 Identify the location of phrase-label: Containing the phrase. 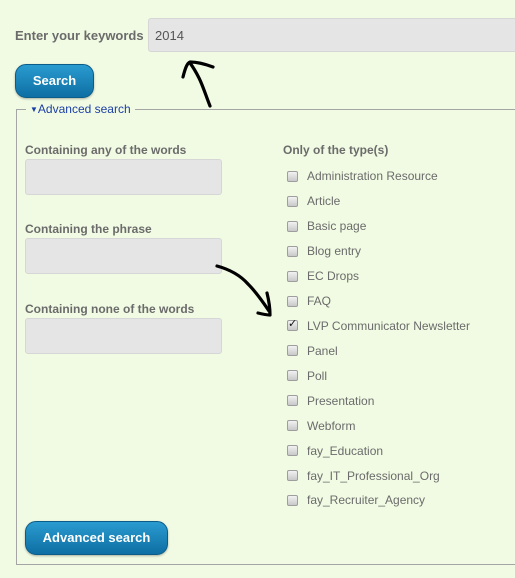
(88, 229).